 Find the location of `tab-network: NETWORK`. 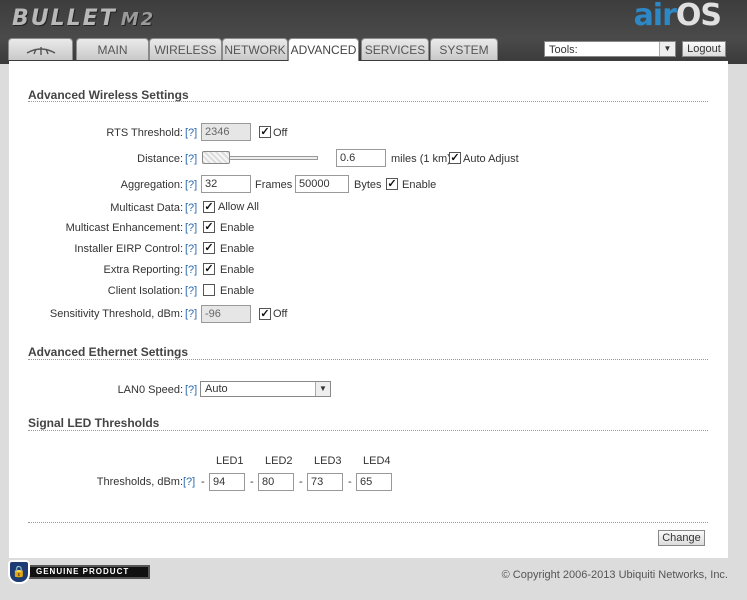

tab-network: NETWORK is located at coordinates (255, 49).